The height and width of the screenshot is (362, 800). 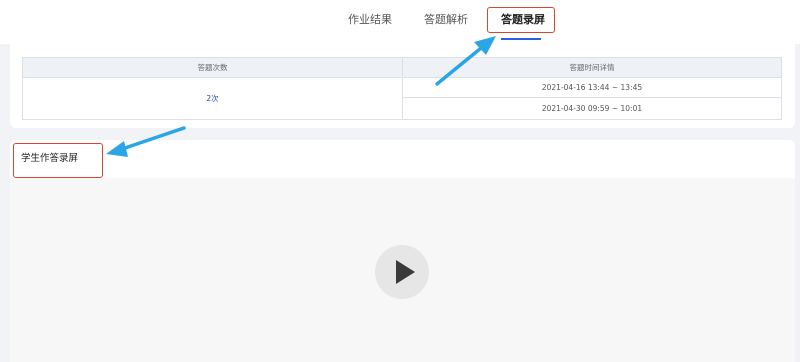 What do you see at coordinates (592, 68) in the screenshot?
I see `header-time-details: 答题时间详情` at bounding box center [592, 68].